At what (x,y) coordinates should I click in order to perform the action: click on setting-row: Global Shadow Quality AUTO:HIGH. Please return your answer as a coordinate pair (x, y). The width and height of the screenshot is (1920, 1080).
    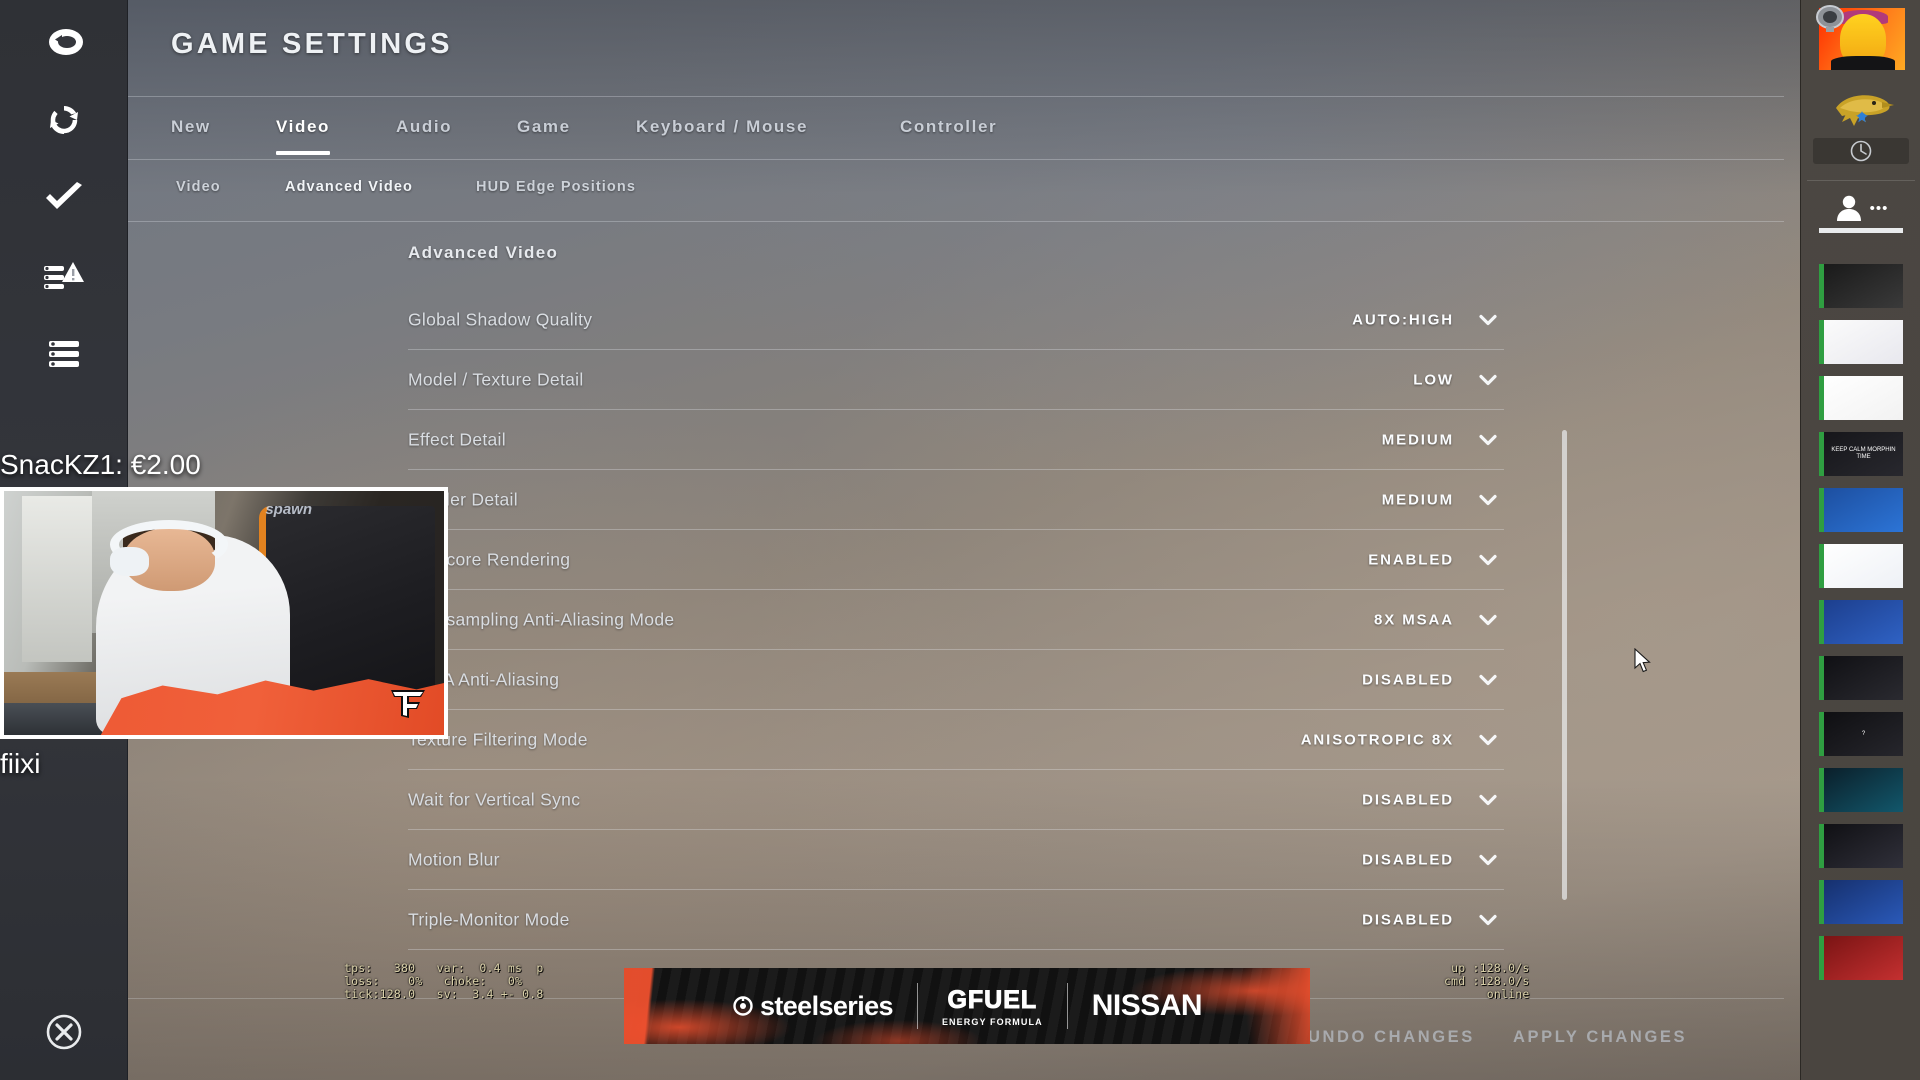
    Looking at the image, I should click on (956, 320).